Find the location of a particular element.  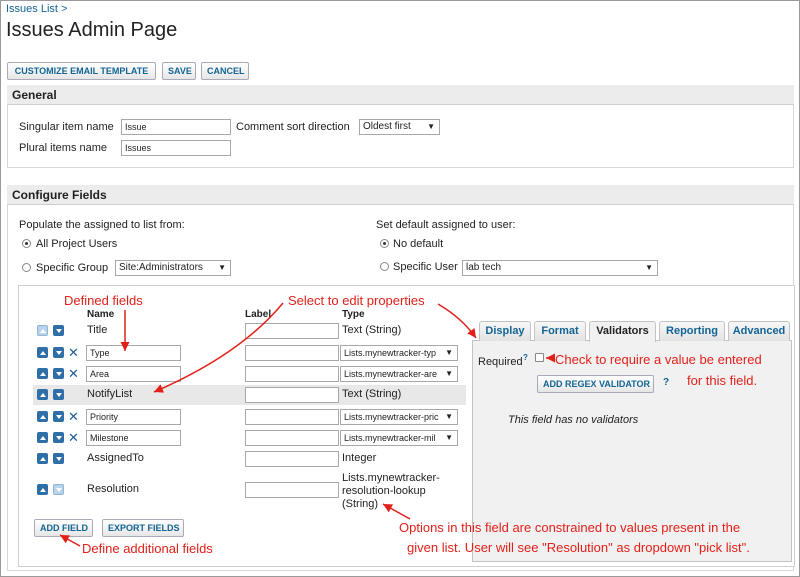

field-type-assignedto: Integer is located at coordinates (359, 458).